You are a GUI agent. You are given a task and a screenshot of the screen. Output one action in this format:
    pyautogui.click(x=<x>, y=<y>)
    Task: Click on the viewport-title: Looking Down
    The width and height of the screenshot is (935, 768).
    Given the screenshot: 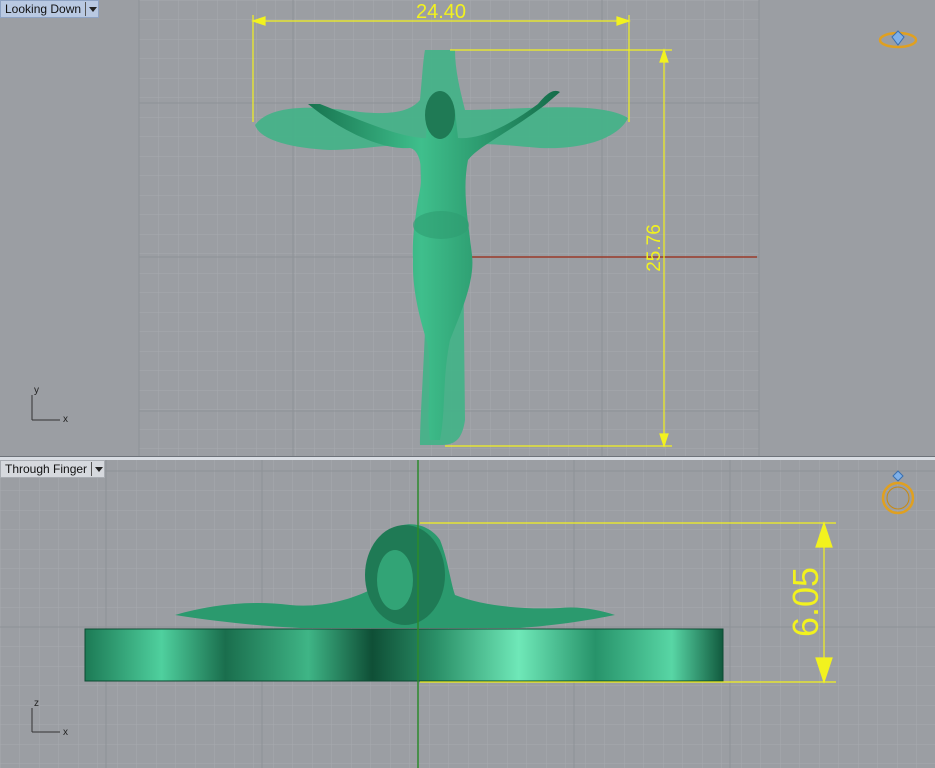 What is the action you would take?
    pyautogui.click(x=43, y=9)
    